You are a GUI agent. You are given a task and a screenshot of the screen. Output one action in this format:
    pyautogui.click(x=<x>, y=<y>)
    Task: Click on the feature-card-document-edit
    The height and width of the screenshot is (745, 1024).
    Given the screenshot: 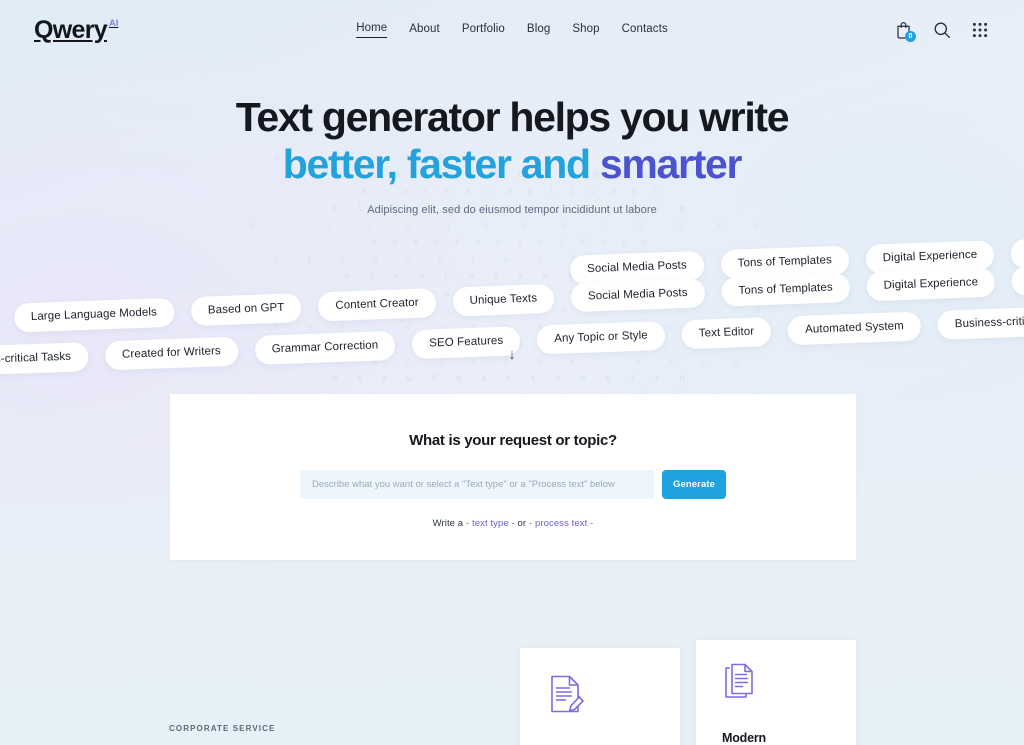 What is the action you would take?
    pyautogui.click(x=600, y=696)
    